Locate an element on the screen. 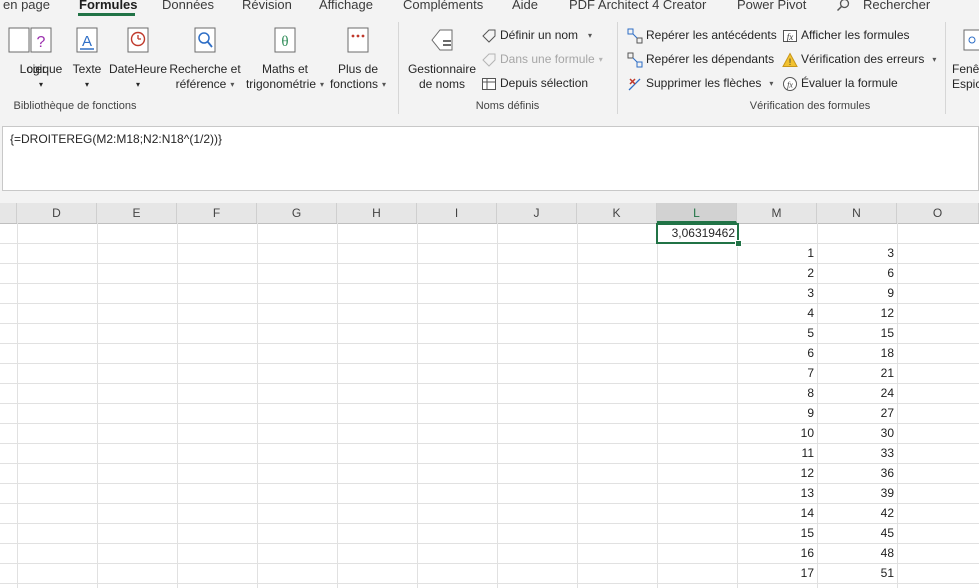  logical-button: ? Logique ▾ is located at coordinates (41, 56).